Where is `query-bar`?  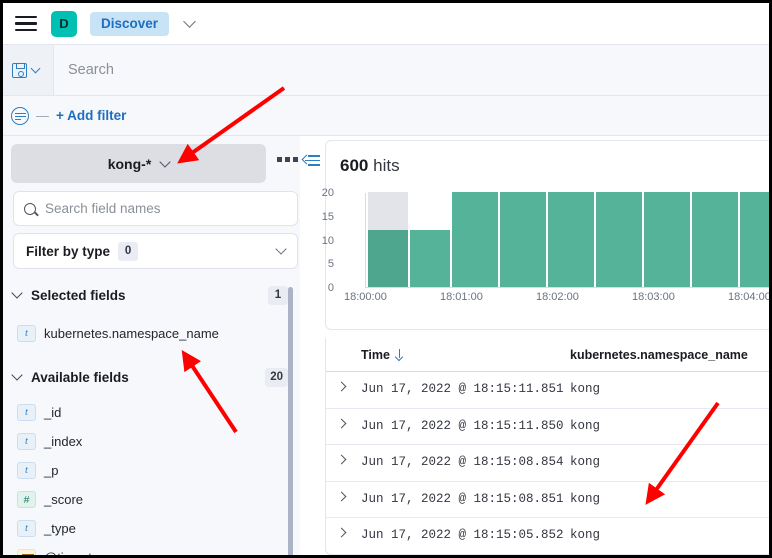 query-bar is located at coordinates (386, 70).